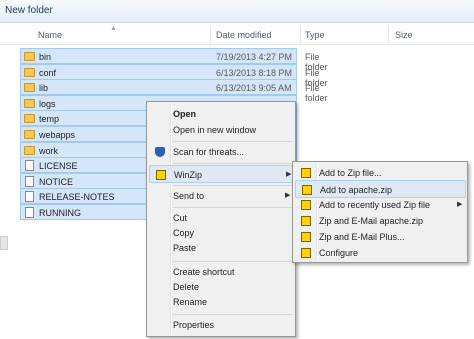  What do you see at coordinates (49, 119) in the screenshot?
I see `file-name: temp` at bounding box center [49, 119].